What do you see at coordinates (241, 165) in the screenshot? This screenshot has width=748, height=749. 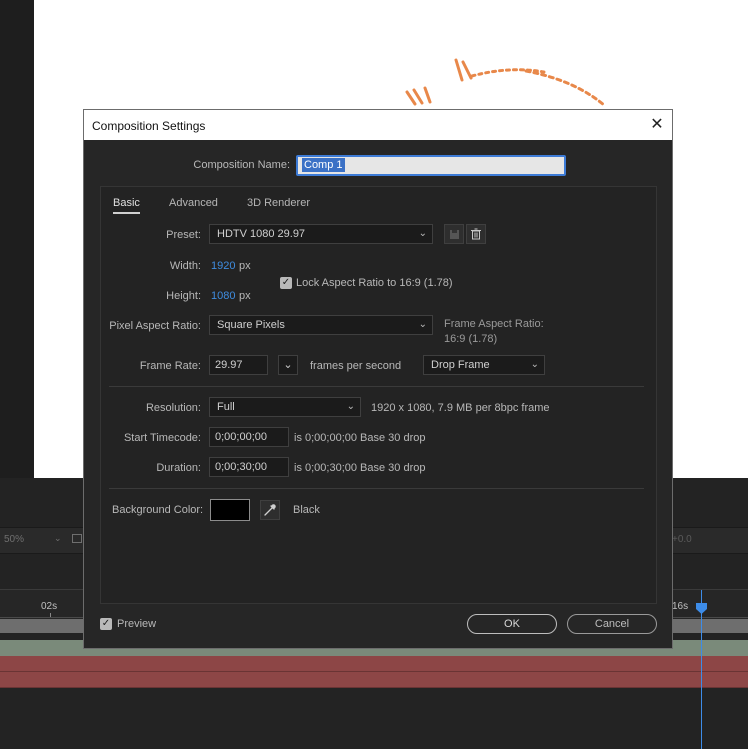 I see `comp-name-label: Composition Name:` at bounding box center [241, 165].